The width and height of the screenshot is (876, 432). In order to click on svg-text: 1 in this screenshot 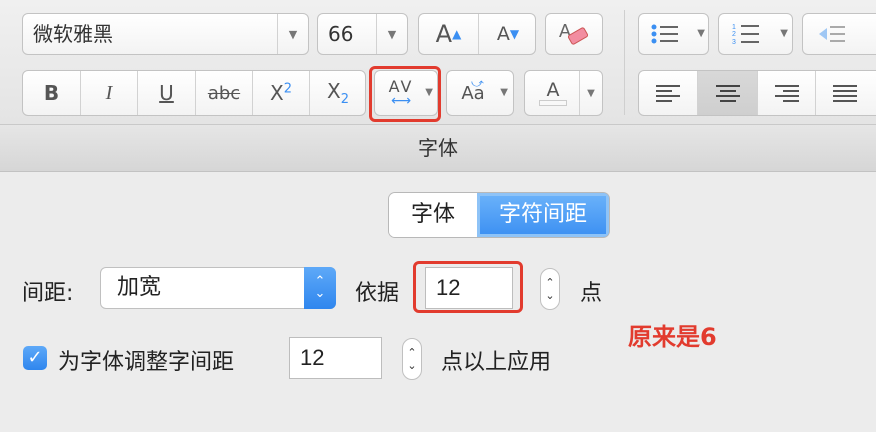, I will do `click(734, 27)`.